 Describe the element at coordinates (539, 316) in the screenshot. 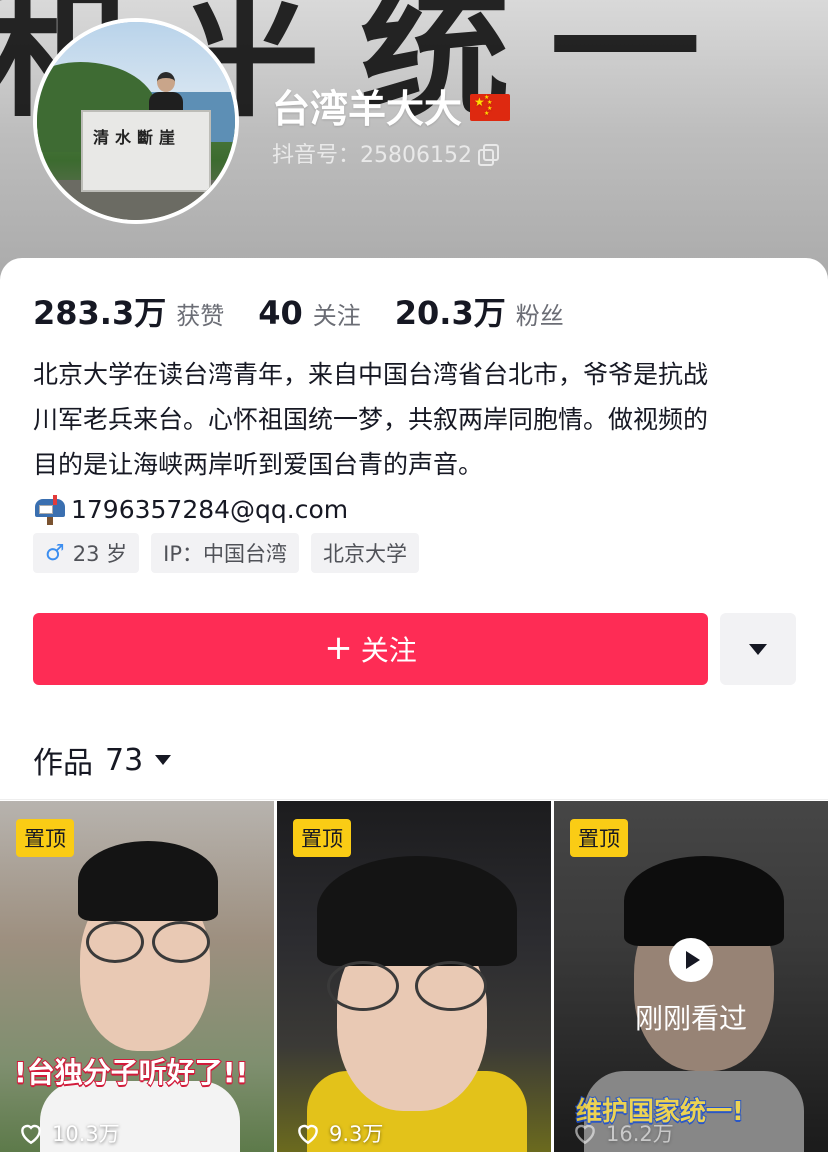

I see `stat-followers-label: 粉丝` at that location.